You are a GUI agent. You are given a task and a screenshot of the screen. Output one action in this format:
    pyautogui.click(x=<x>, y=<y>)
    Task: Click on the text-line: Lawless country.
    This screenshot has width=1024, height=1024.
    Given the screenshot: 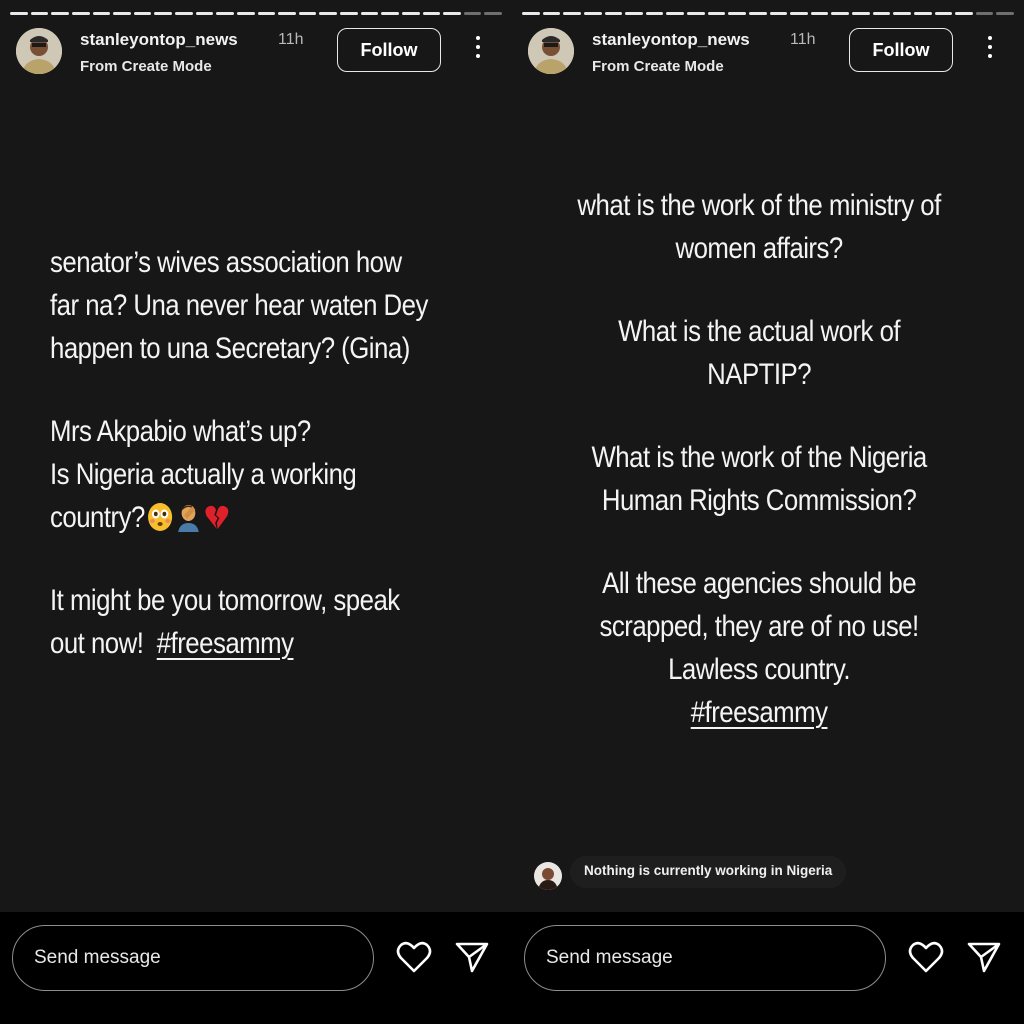 What is the action you would take?
    pyautogui.click(x=759, y=669)
    